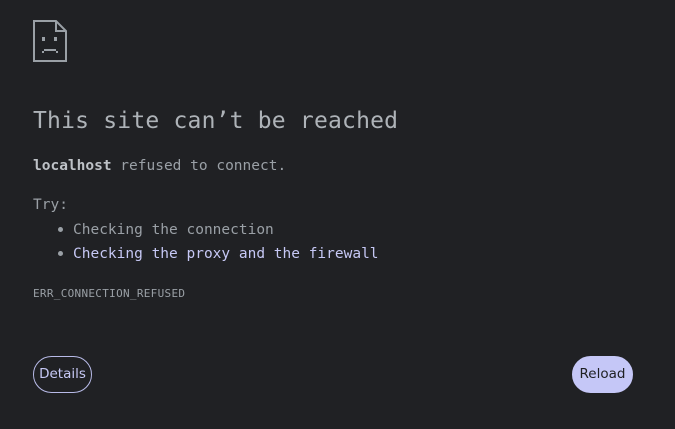 This screenshot has width=675, height=429. I want to click on error-message-text: refused to connect., so click(199, 166).